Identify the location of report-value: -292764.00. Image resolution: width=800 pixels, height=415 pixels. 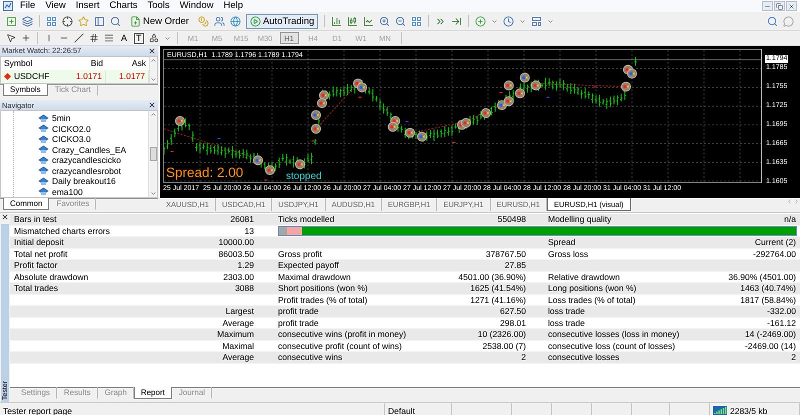
(774, 253).